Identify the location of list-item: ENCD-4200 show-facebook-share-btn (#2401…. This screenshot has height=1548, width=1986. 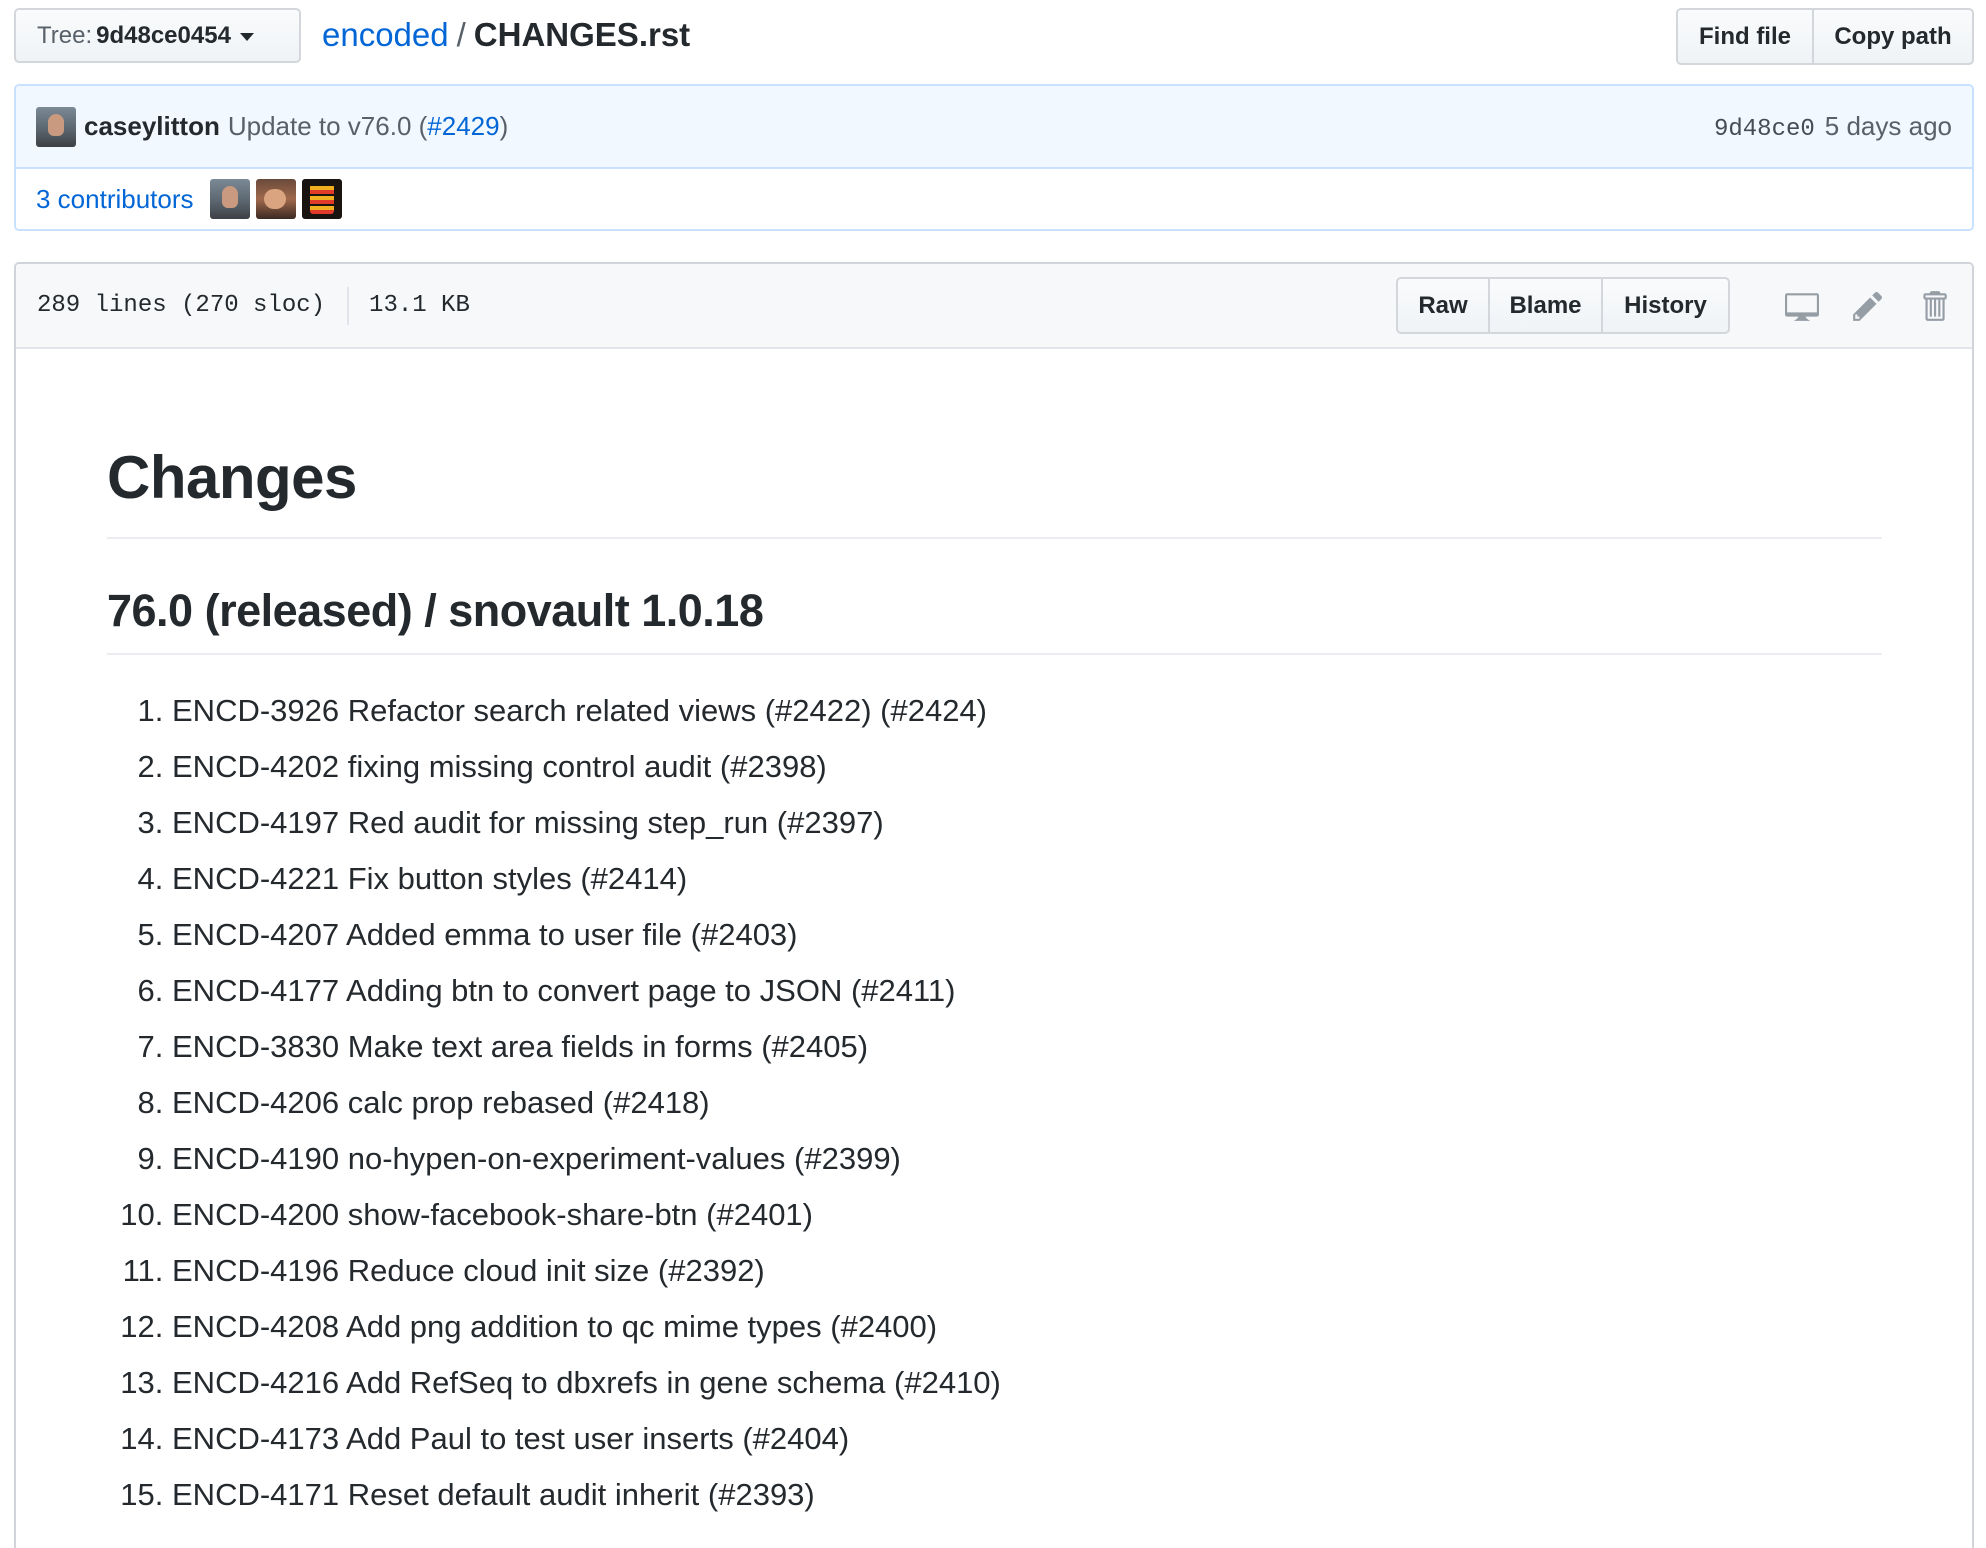
(1027, 1215).